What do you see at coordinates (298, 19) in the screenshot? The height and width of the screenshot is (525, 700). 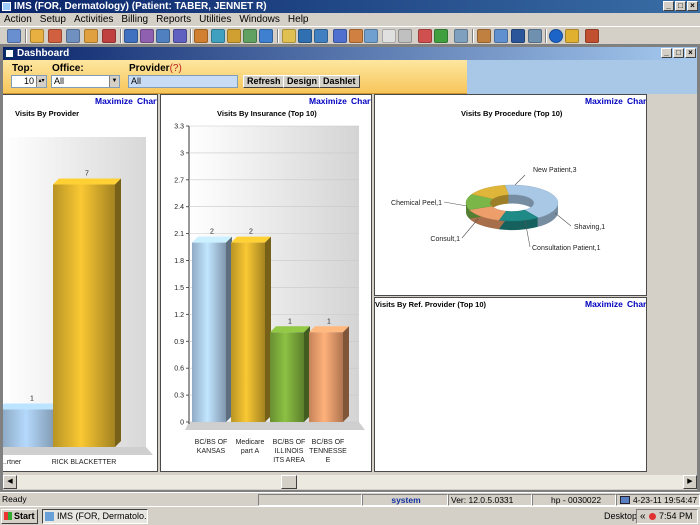 I see `menu-help: Help` at bounding box center [298, 19].